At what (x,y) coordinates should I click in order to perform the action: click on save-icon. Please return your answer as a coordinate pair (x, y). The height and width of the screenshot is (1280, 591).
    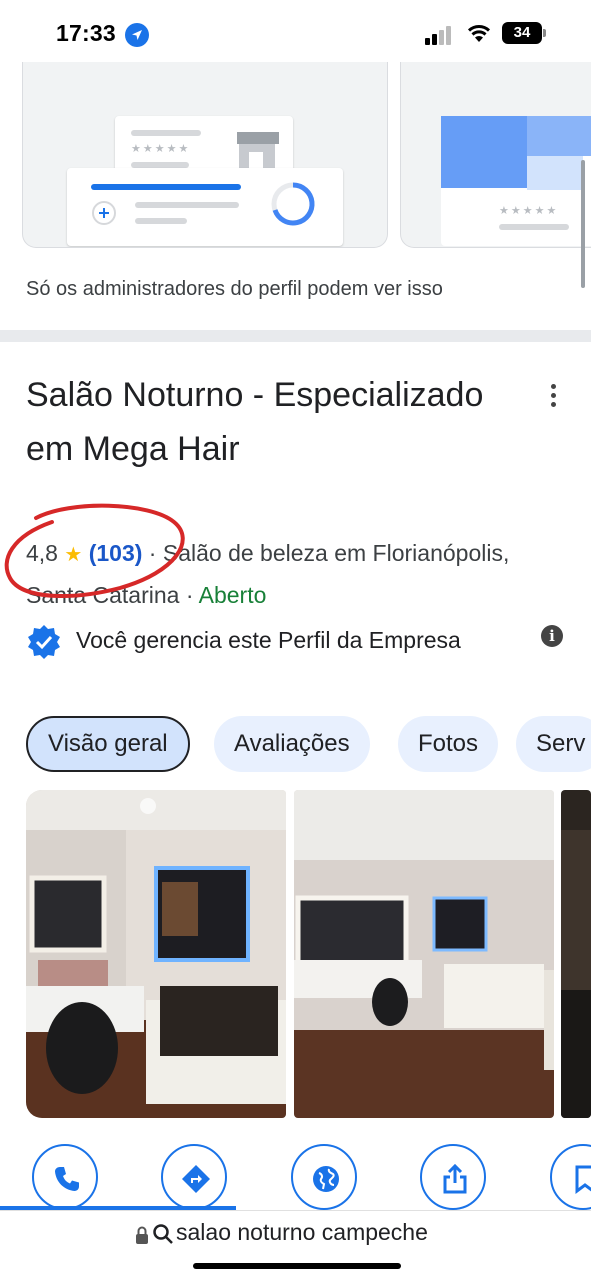
    Looking at the image, I should click on (583, 1179).